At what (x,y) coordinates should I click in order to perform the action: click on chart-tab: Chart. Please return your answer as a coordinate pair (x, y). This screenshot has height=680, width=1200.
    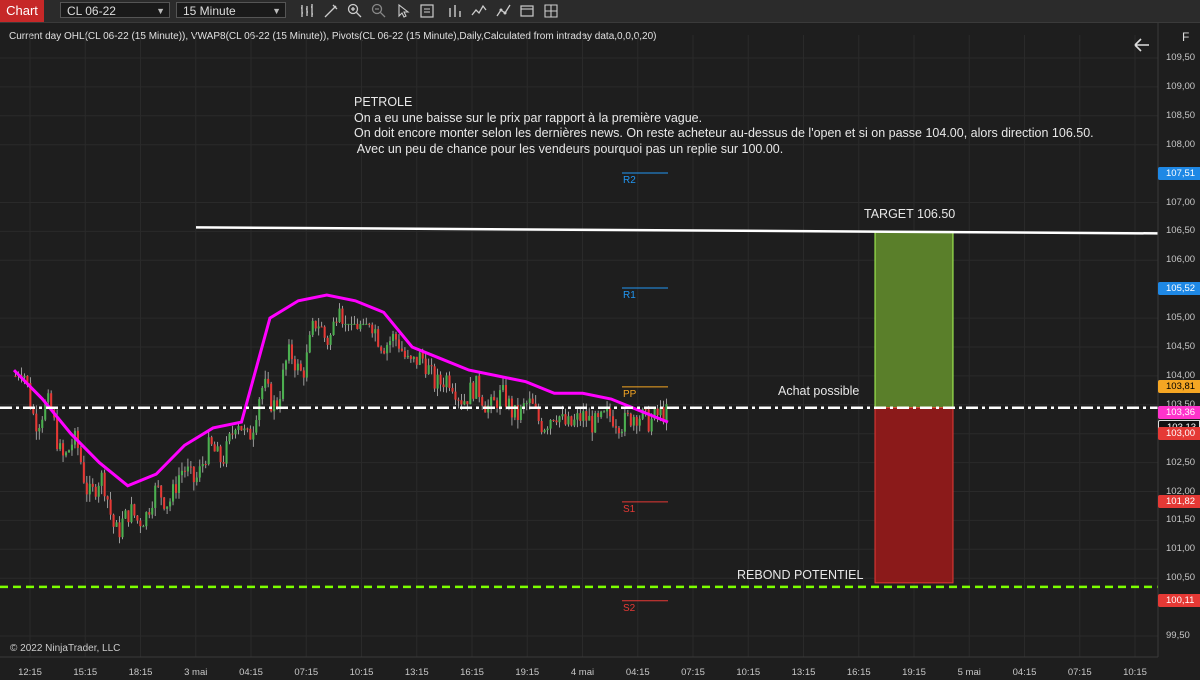
    Looking at the image, I should click on (22, 11).